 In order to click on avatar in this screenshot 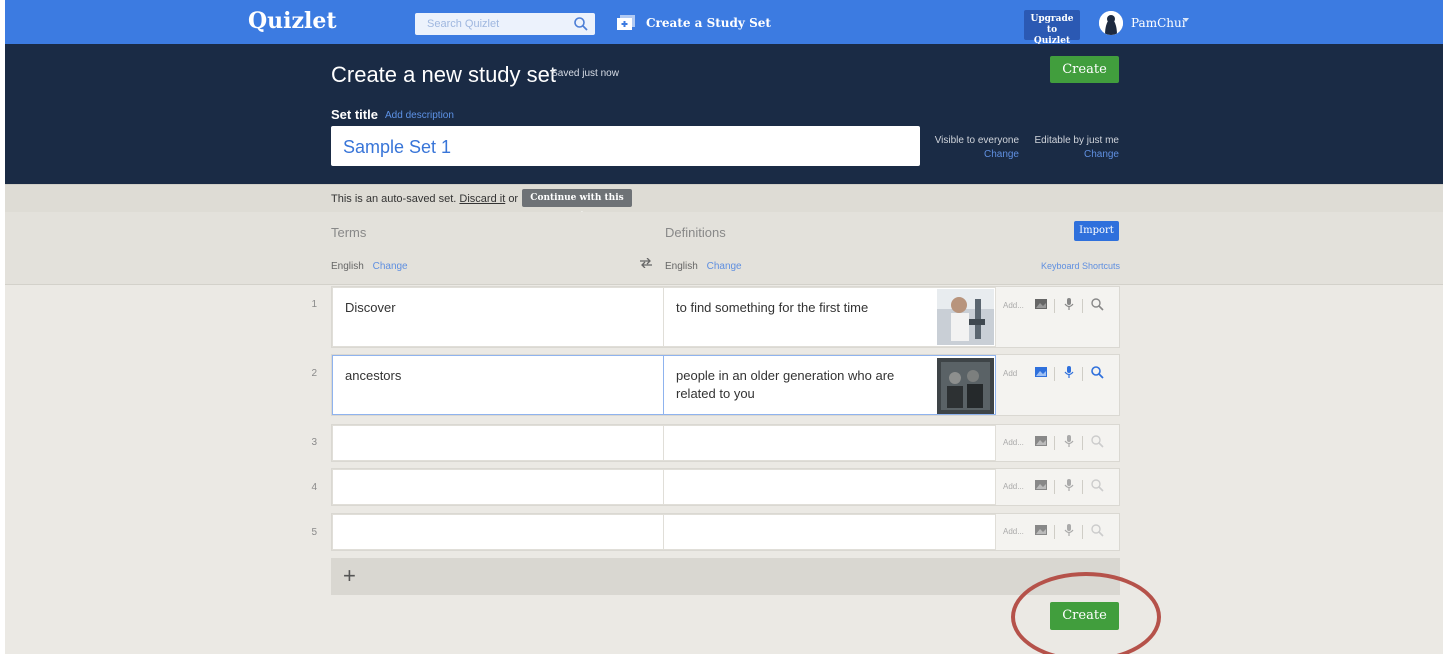, I will do `click(1111, 23)`.